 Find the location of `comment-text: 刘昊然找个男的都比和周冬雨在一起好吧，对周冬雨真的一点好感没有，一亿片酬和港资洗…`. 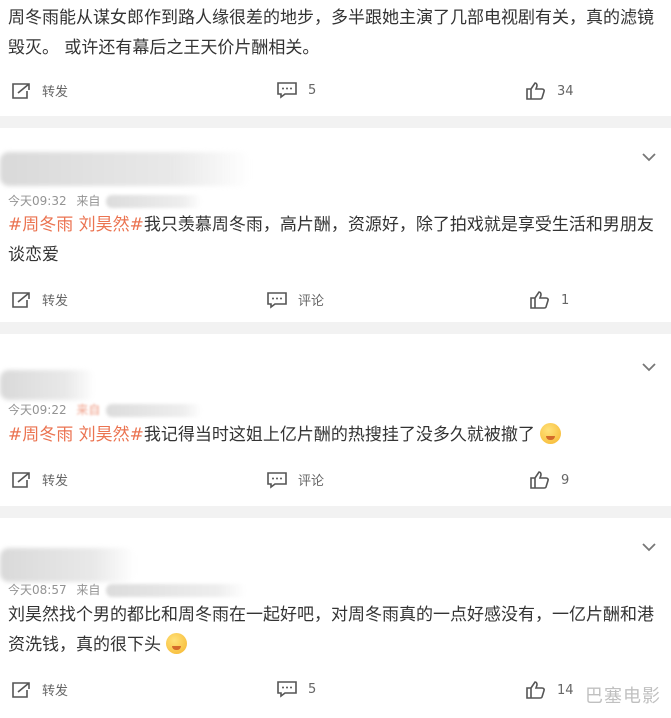

comment-text: 刘昊然找个男的都比和周冬雨在一起好吧，对周冬雨真的一点好感没有，一亿片酬和港资洗… is located at coordinates (331, 630).